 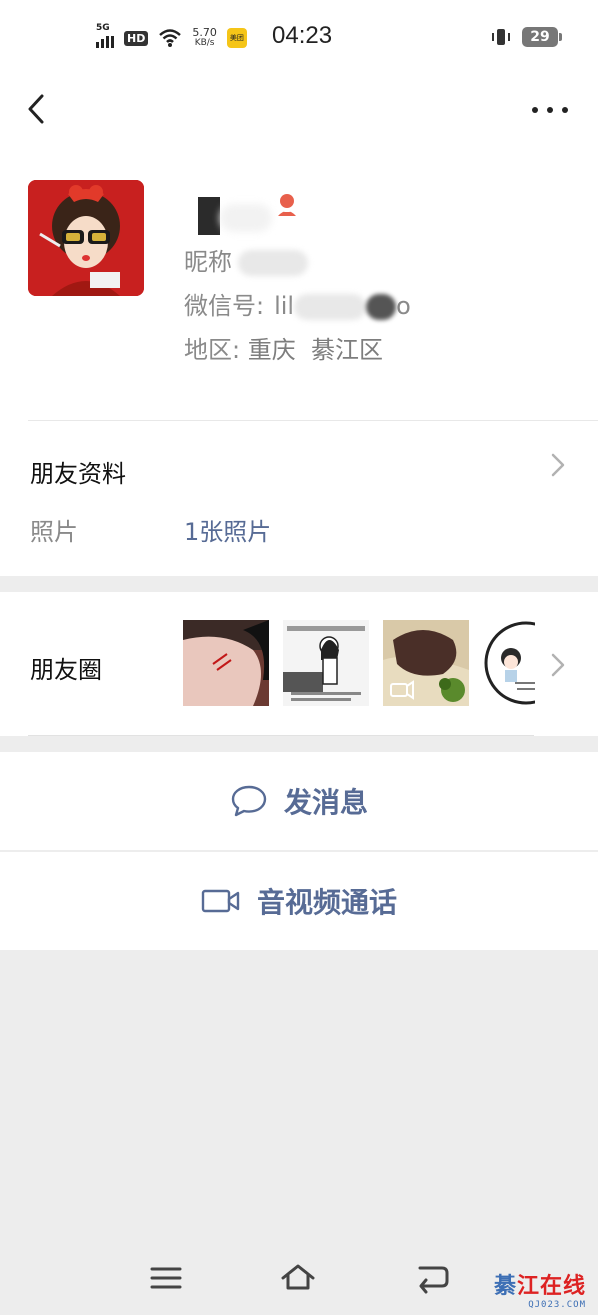 I want to click on wechat-id-redacted, so click(x=330, y=307).